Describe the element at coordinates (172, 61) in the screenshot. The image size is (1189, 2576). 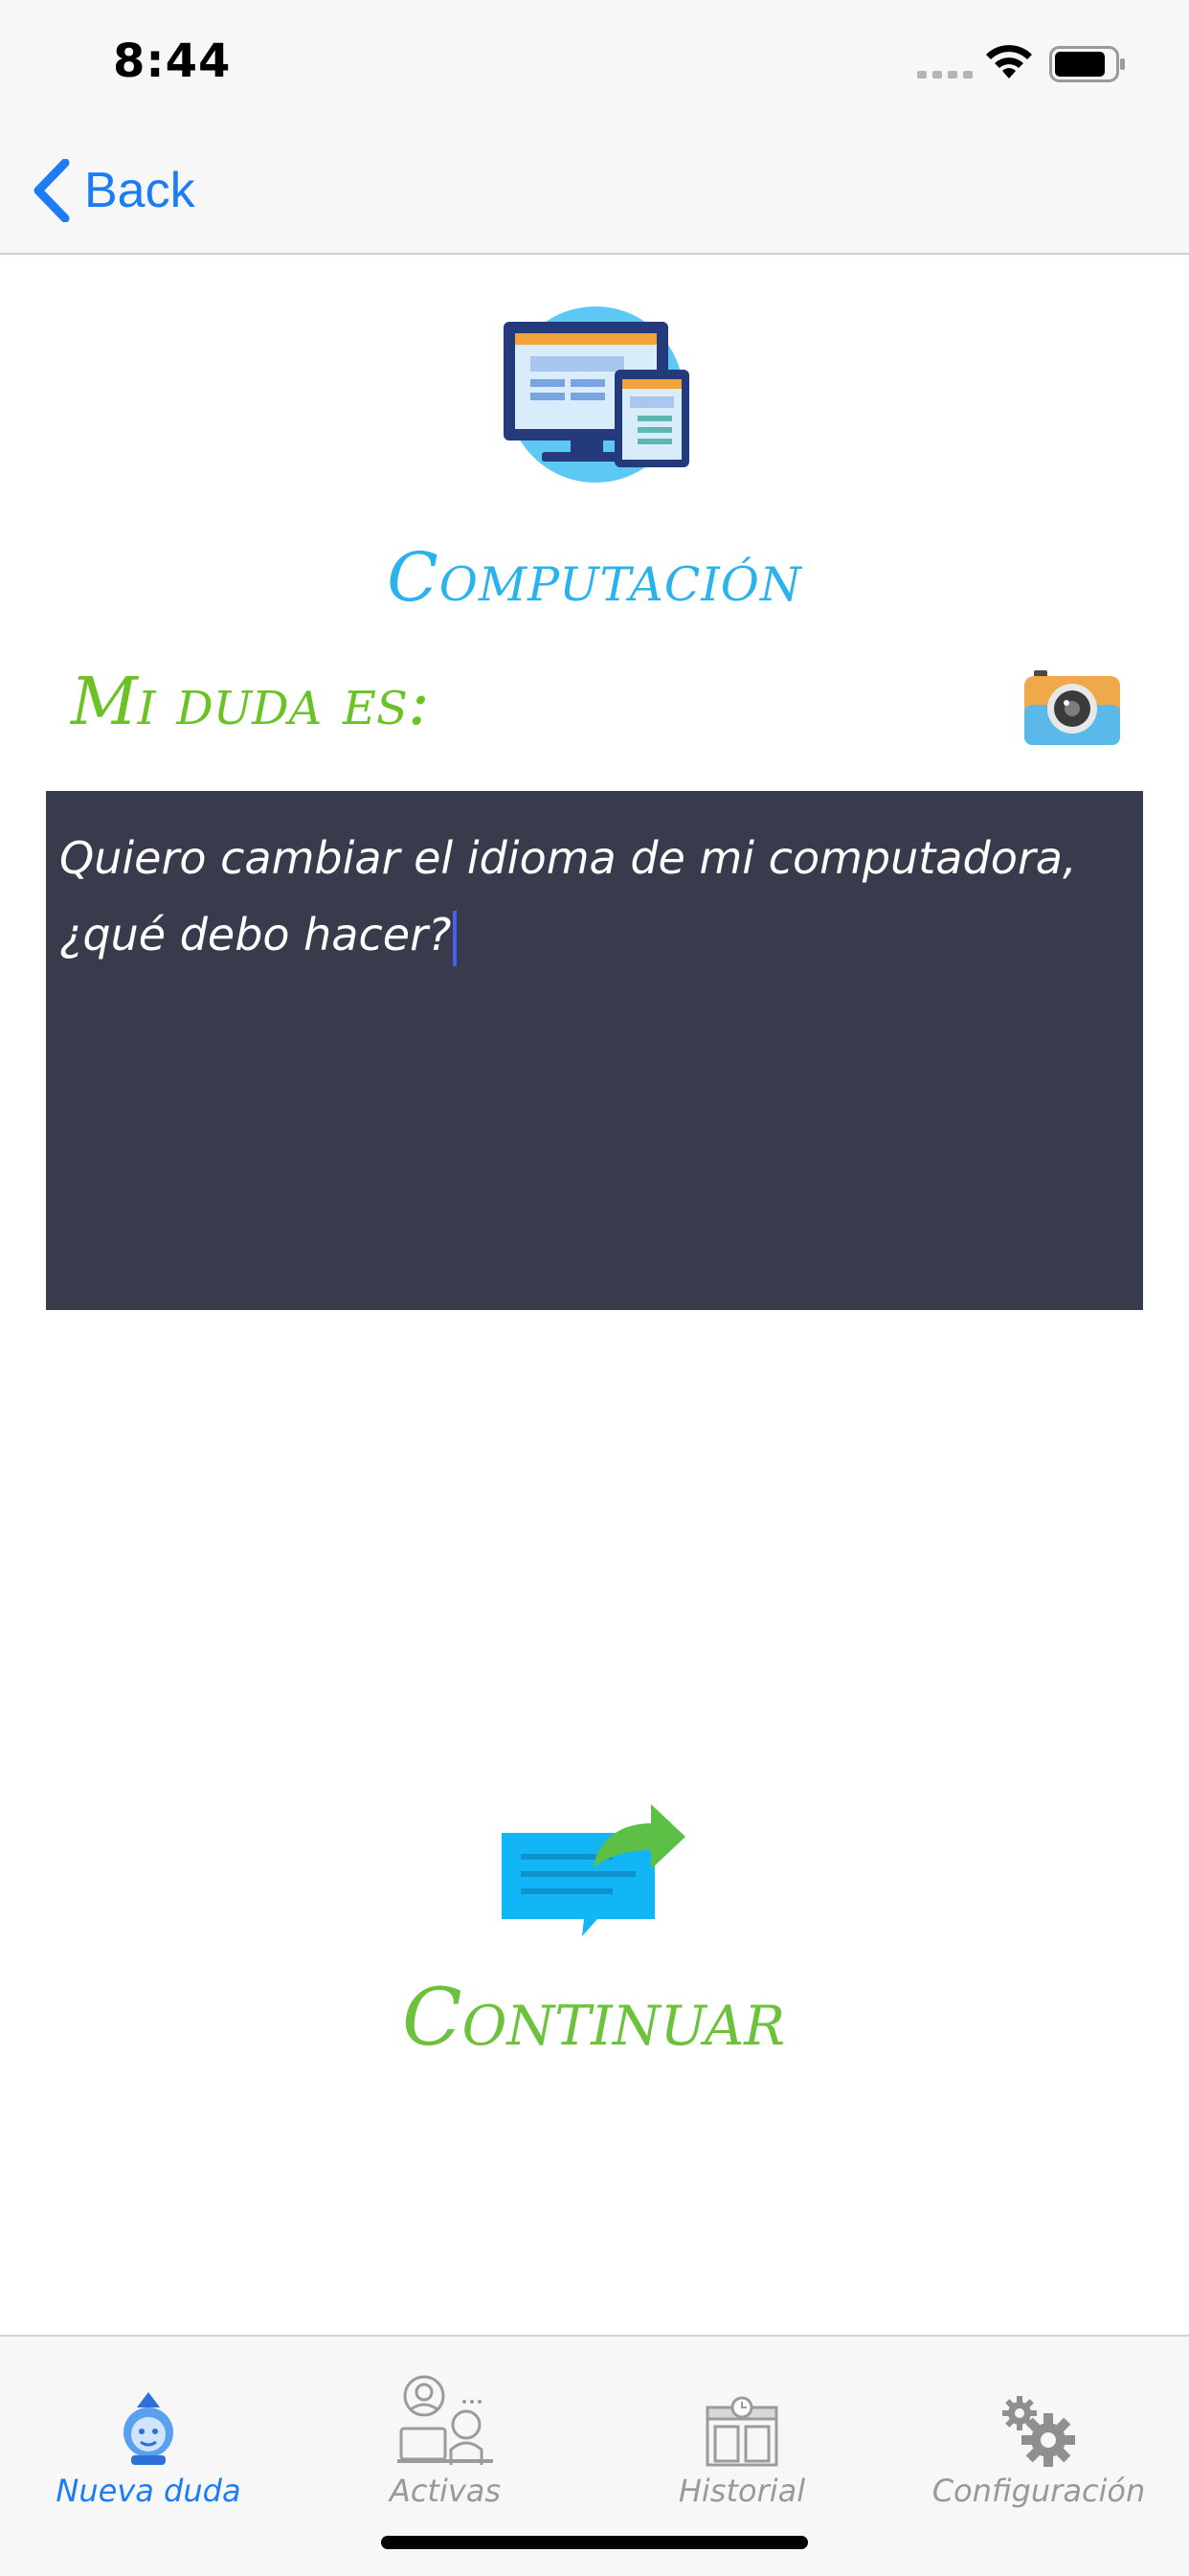
I see `status-time: 8:44` at that location.